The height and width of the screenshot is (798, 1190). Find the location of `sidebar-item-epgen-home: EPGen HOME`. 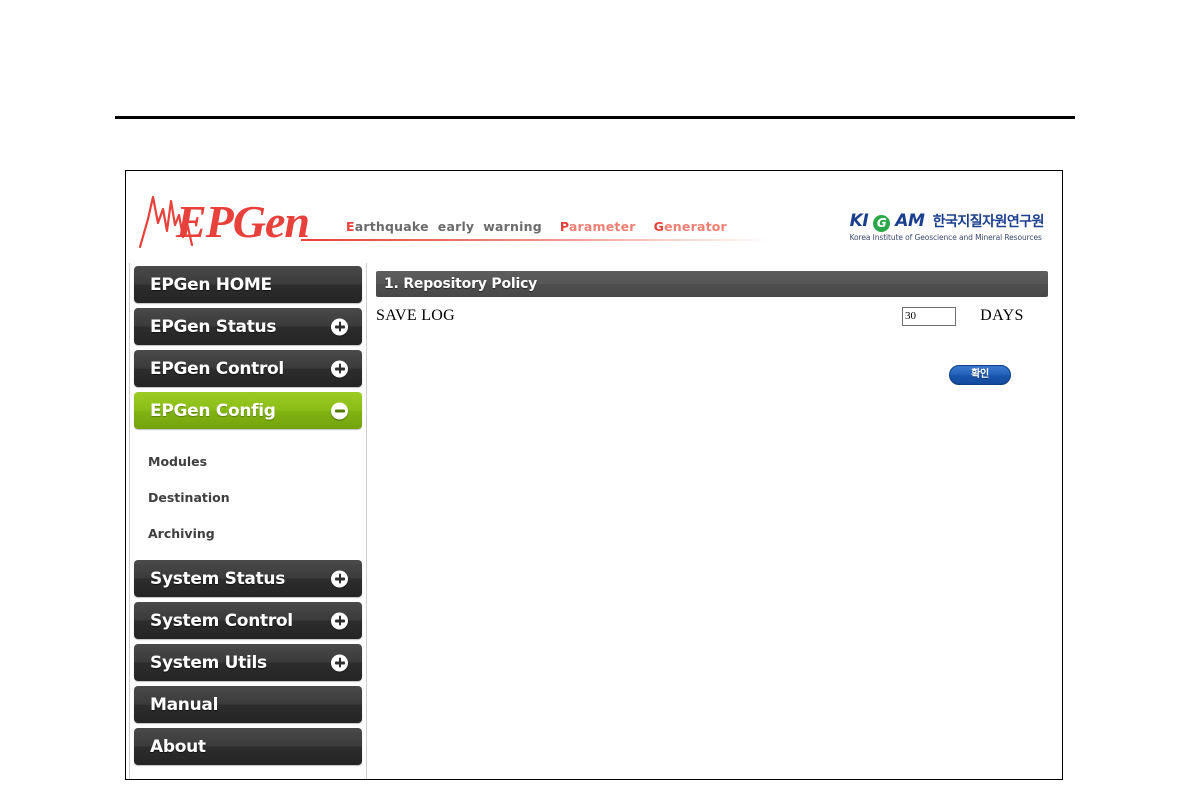

sidebar-item-epgen-home: EPGen HOME is located at coordinates (248, 284).